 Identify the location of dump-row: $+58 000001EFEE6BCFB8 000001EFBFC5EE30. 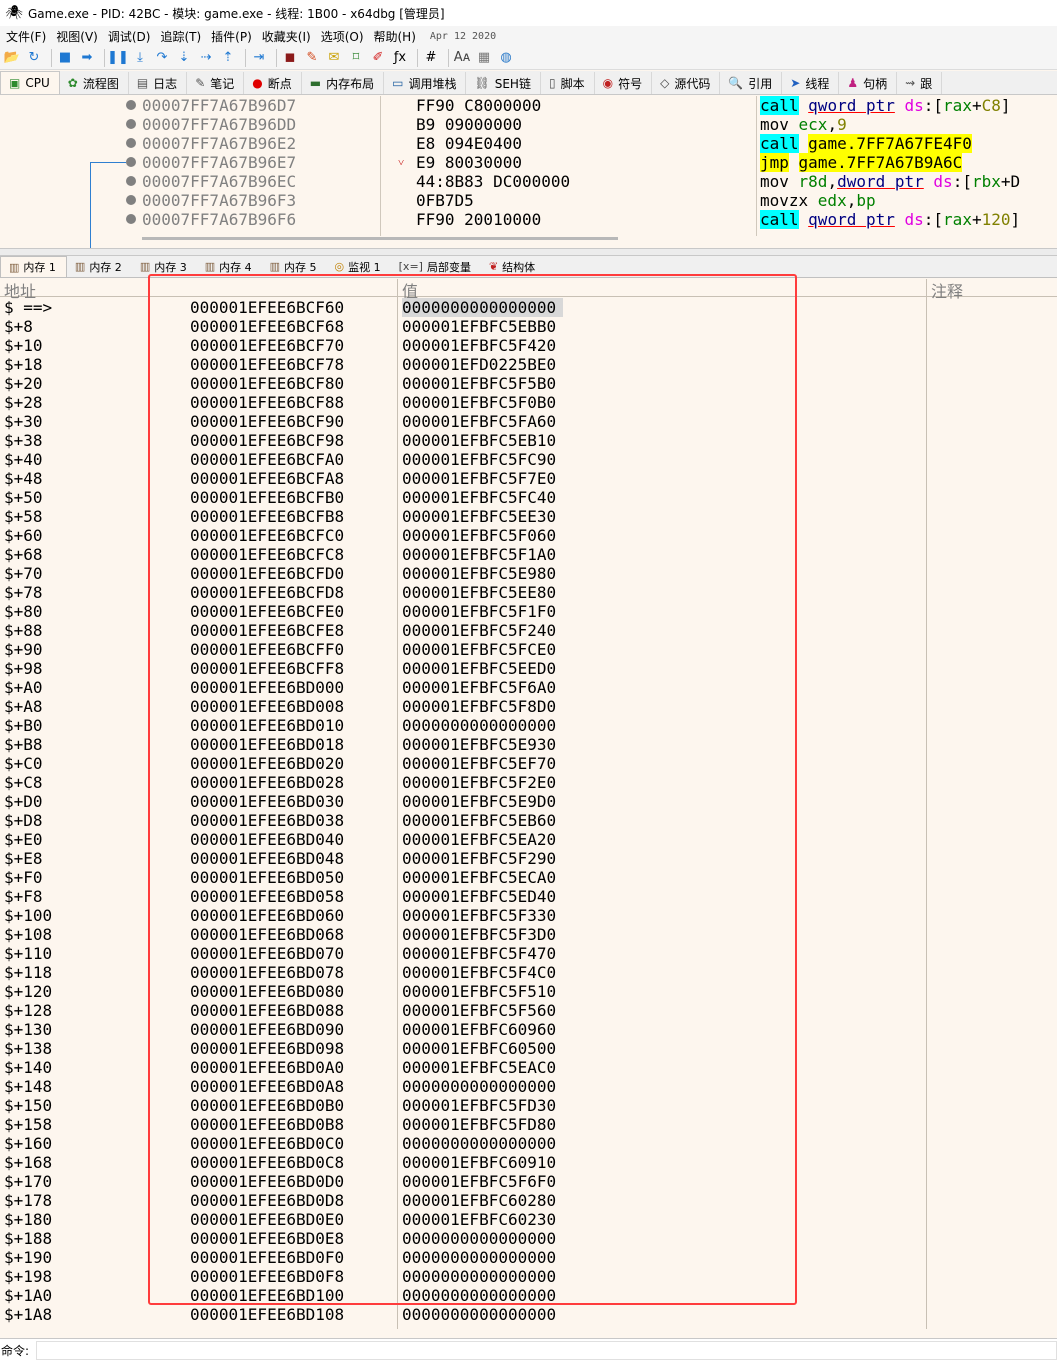
(528, 516).